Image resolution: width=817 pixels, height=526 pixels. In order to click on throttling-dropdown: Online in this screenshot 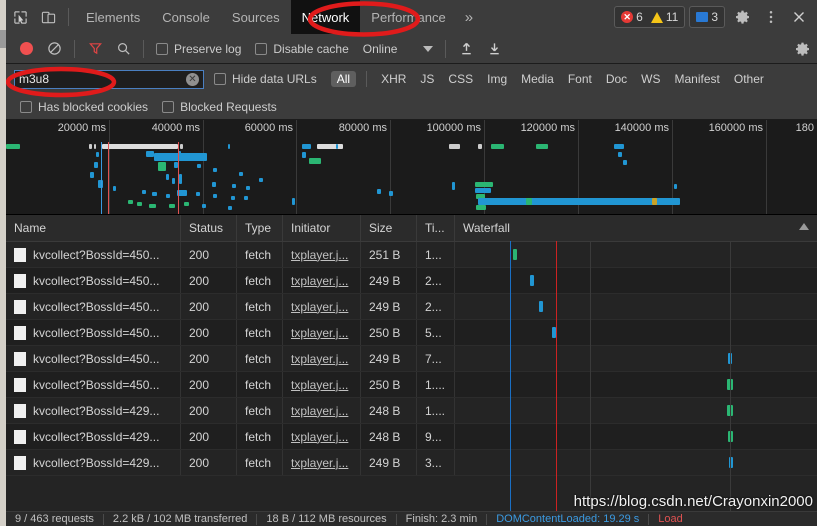, I will do `click(398, 49)`.